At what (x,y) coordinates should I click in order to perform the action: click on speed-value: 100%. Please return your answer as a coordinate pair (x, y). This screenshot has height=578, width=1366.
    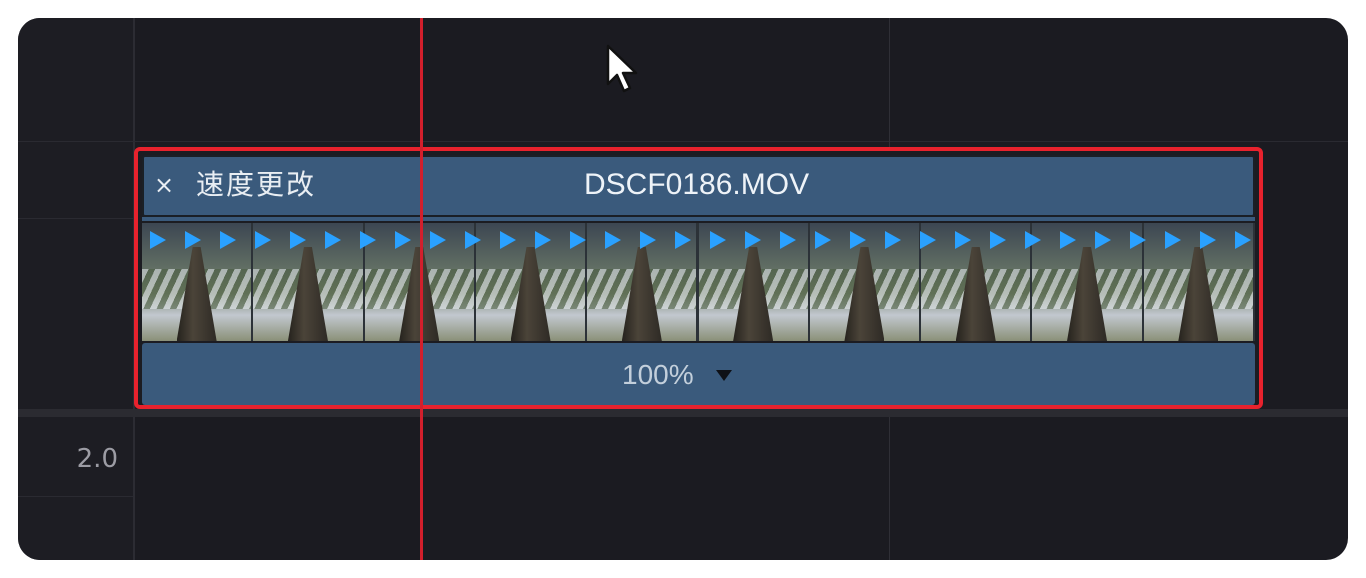
    Looking at the image, I should click on (658, 374).